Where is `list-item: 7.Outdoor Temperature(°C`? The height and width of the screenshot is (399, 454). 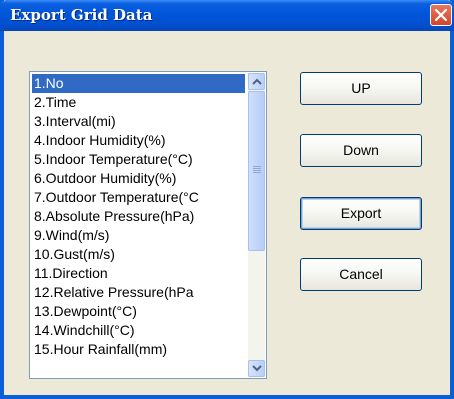 list-item: 7.Outdoor Temperature(°C is located at coordinates (138, 197).